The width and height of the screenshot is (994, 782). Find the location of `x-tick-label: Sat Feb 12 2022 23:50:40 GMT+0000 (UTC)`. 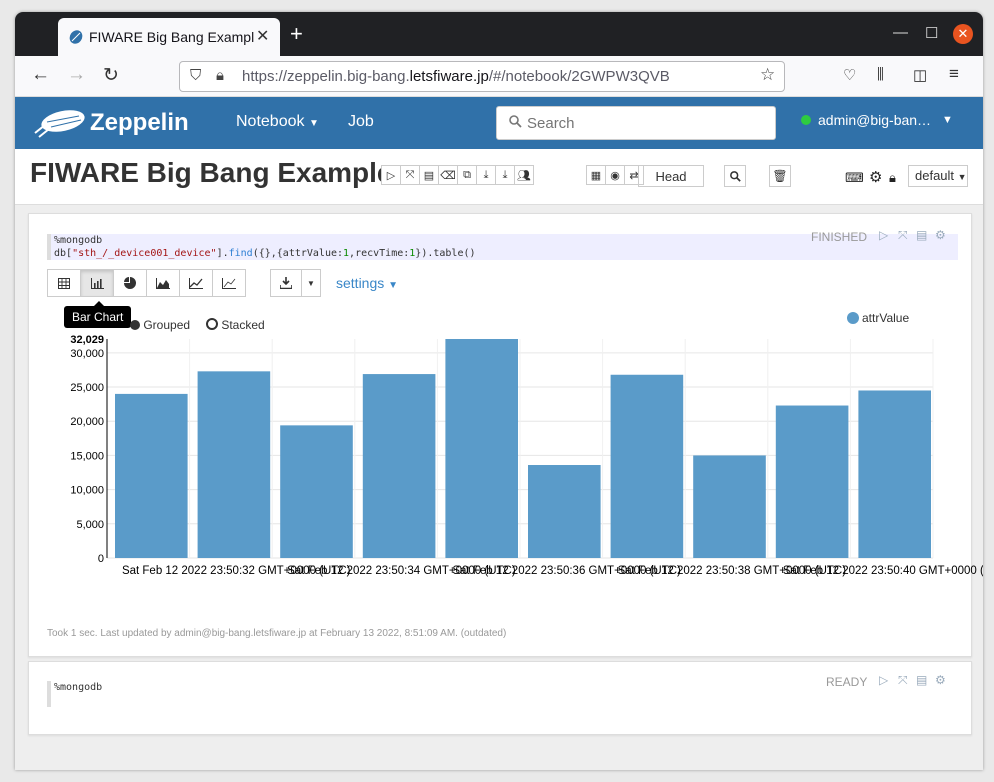

x-tick-label: Sat Feb 12 2022 23:50:40 GMT+0000 (UTC) is located at coordinates (883, 571).